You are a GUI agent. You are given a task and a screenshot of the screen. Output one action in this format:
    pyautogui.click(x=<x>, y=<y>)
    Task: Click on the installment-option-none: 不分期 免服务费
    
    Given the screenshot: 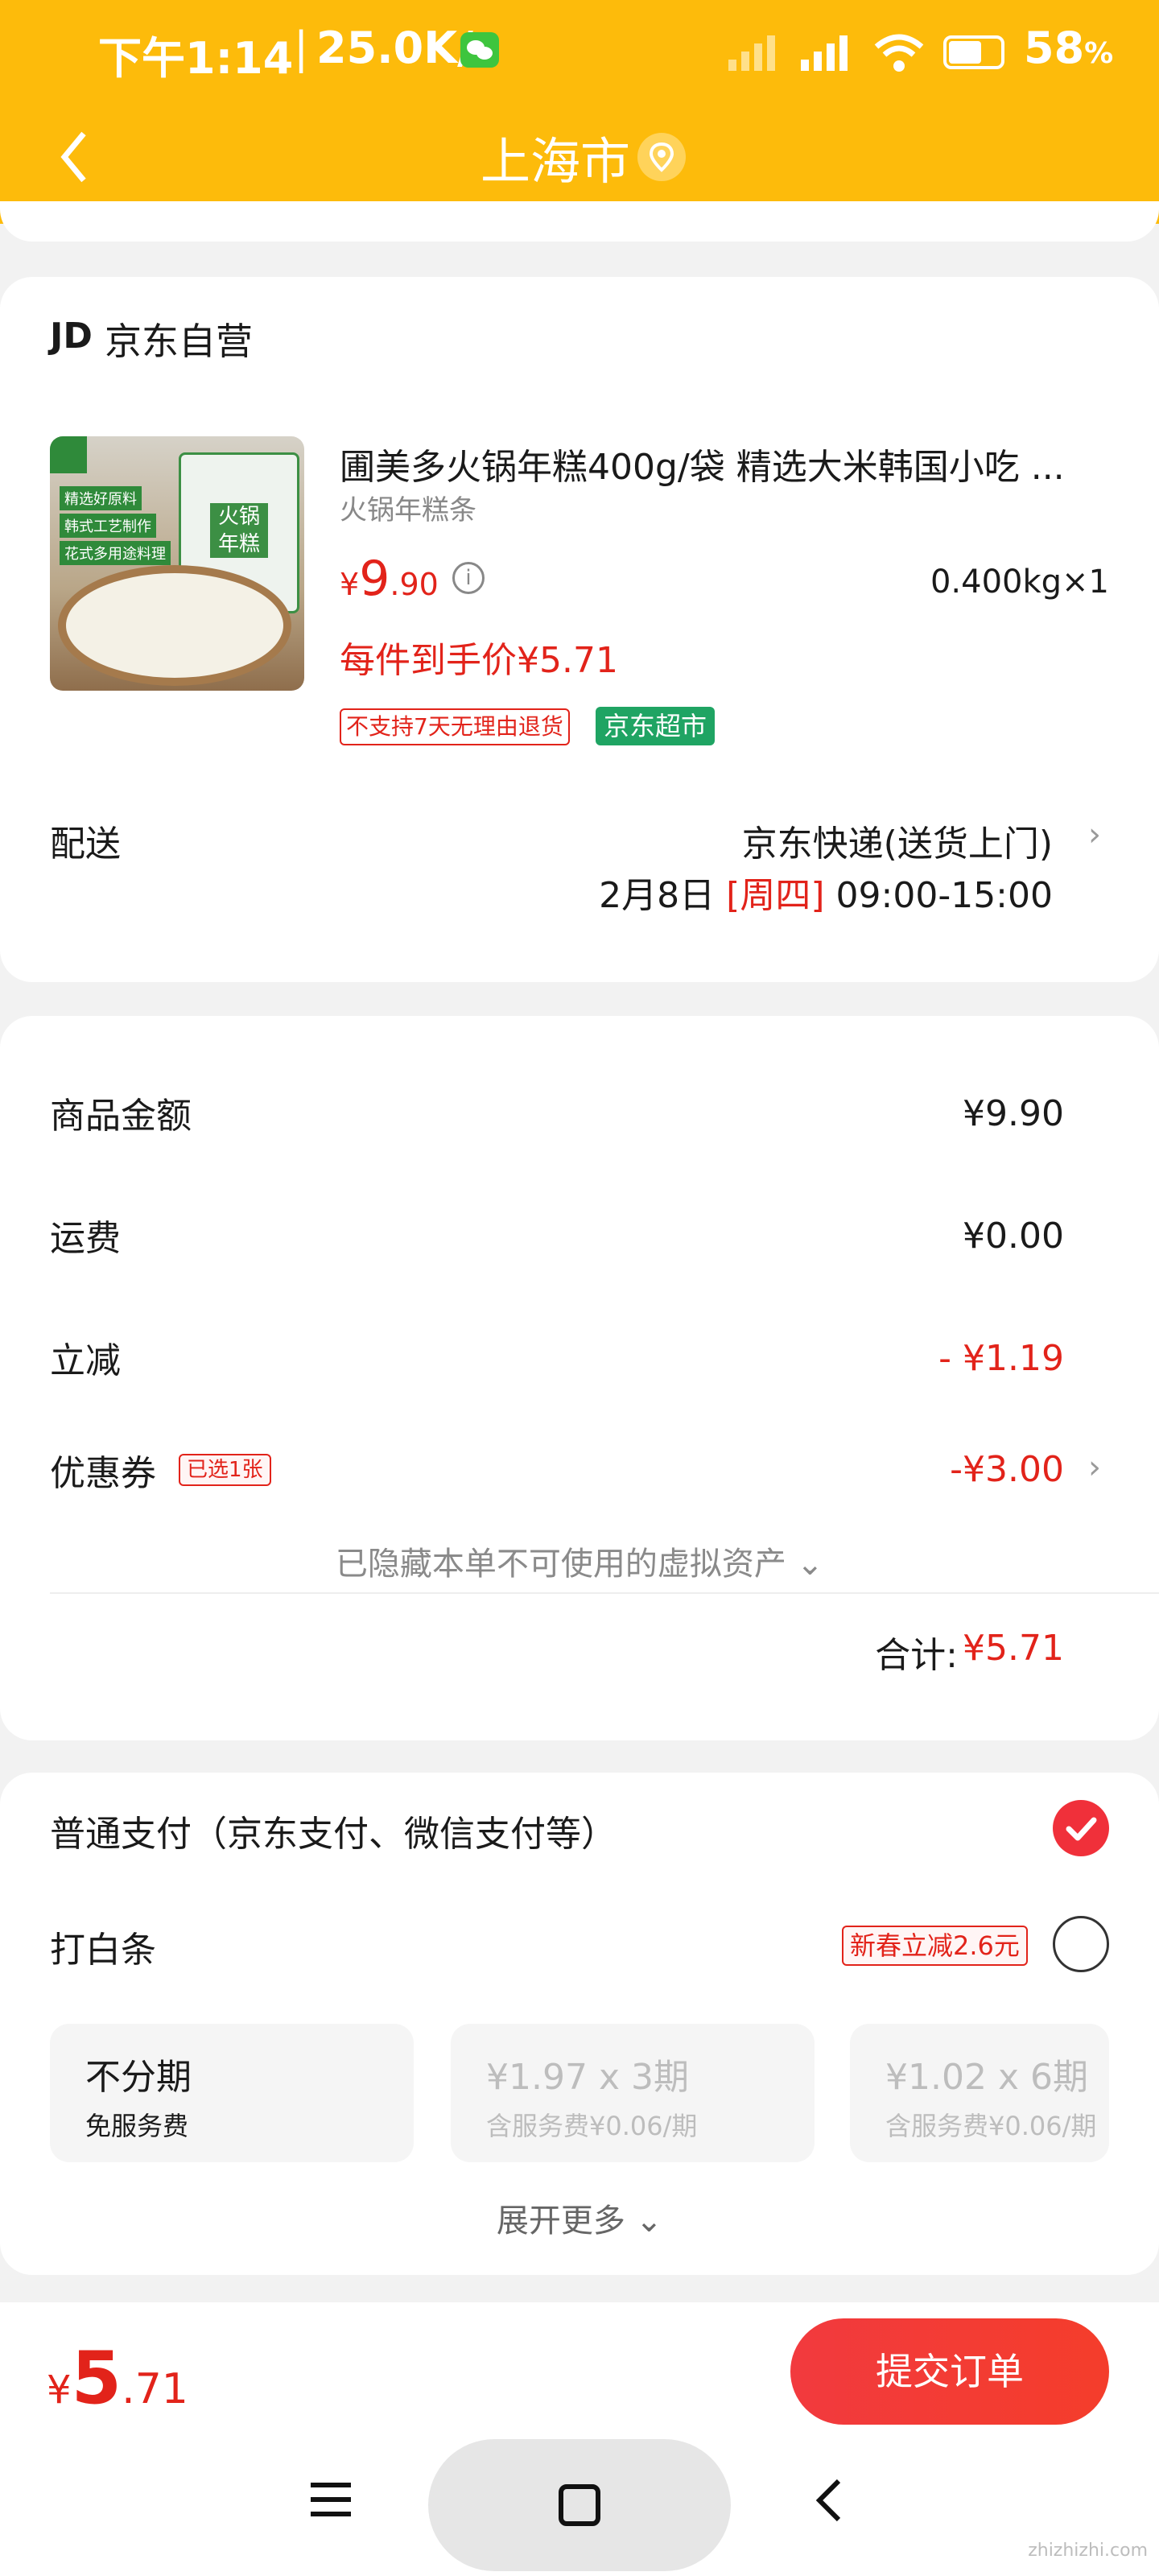 What is the action you would take?
    pyautogui.click(x=232, y=2093)
    